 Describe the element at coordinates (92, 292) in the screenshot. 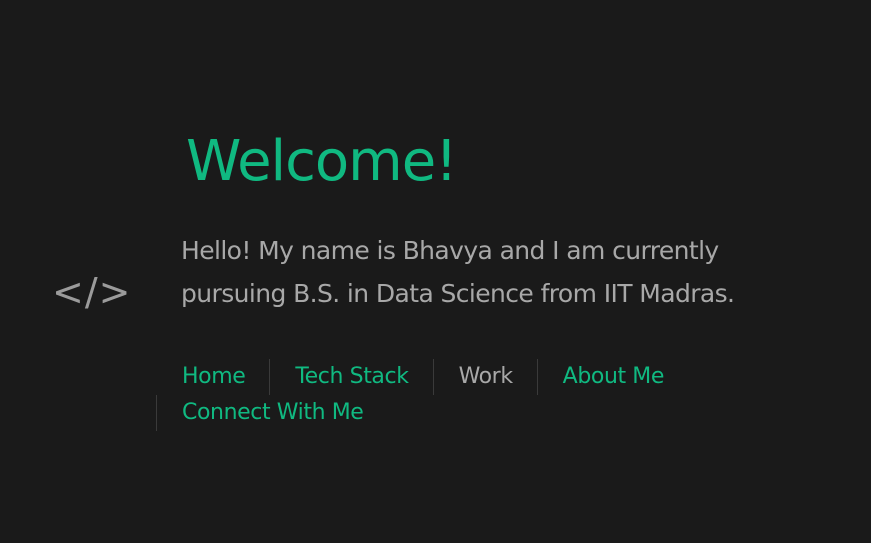

I see `code-logo-icon: </>` at that location.